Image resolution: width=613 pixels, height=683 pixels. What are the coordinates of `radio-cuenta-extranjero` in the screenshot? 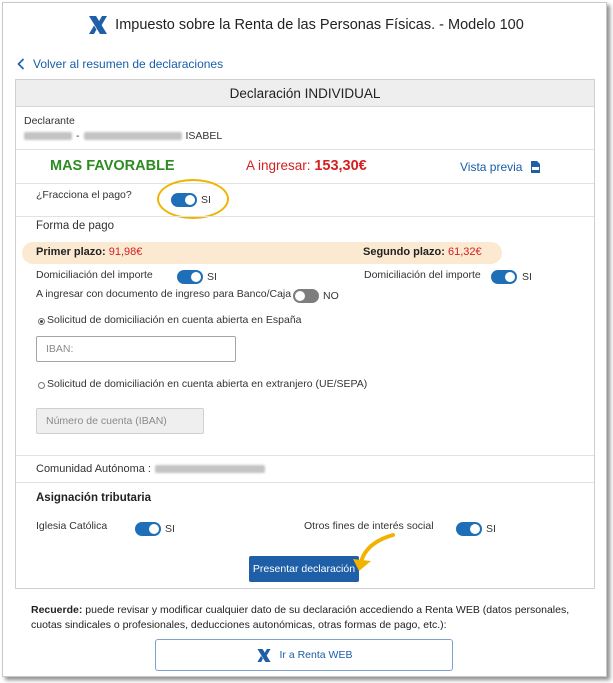 It's located at (41, 385).